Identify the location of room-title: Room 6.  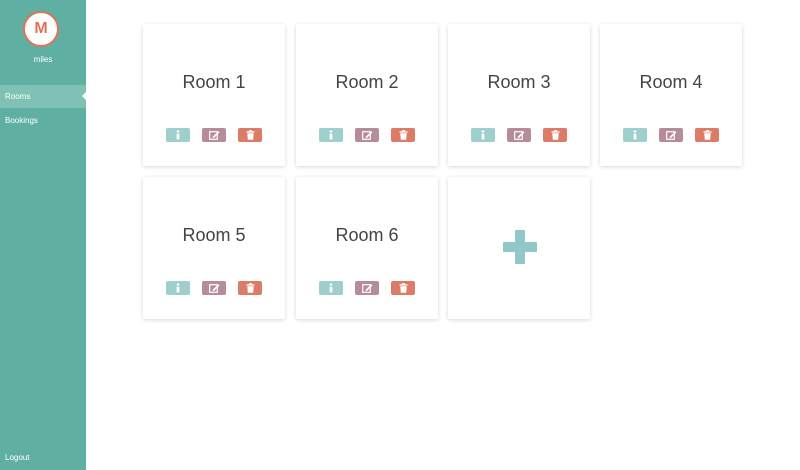
(367, 235).